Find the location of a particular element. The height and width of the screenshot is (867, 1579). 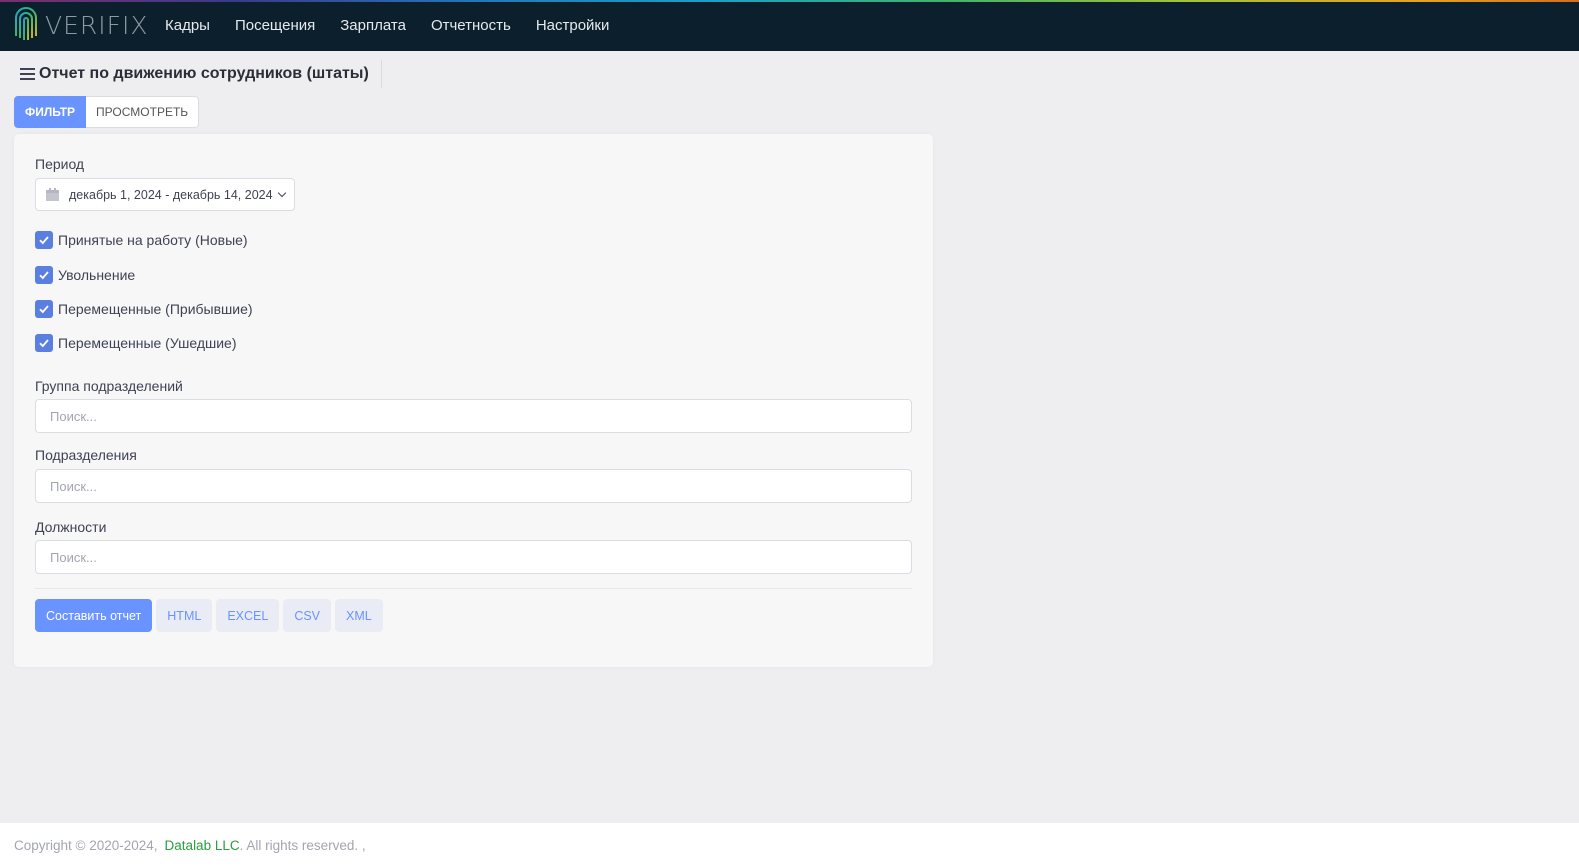

calendar-icon is located at coordinates (52, 194).